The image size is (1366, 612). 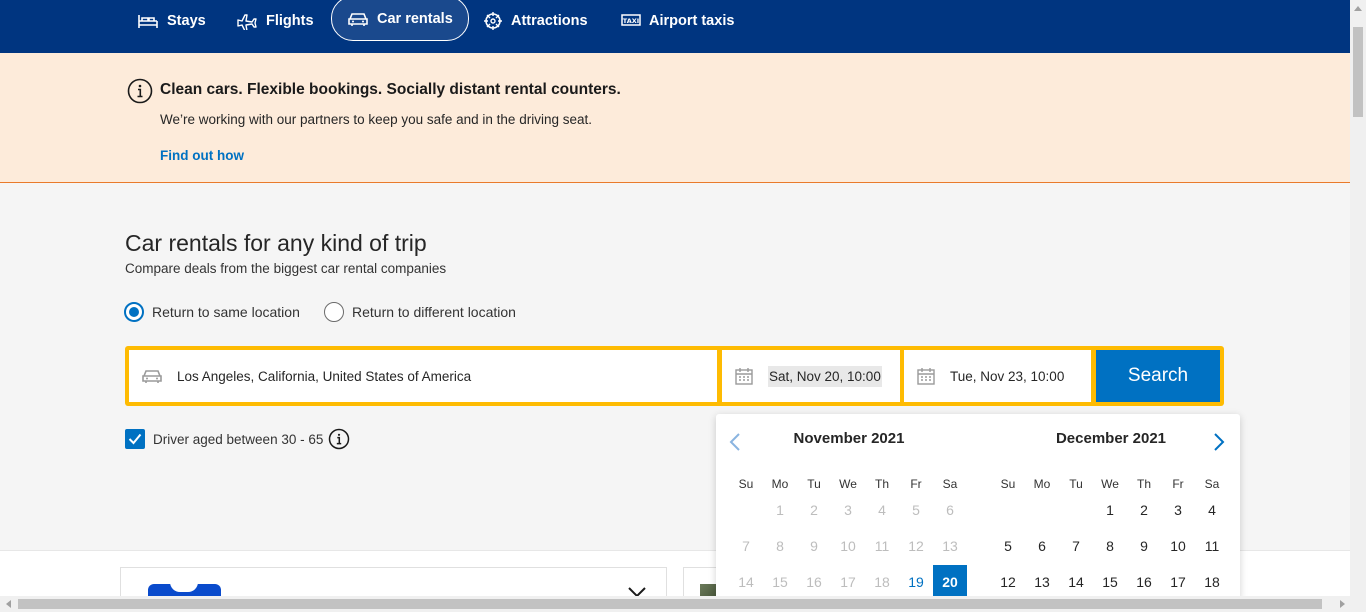 I want to click on vertical-scroll-thumb, so click(x=1358, y=72).